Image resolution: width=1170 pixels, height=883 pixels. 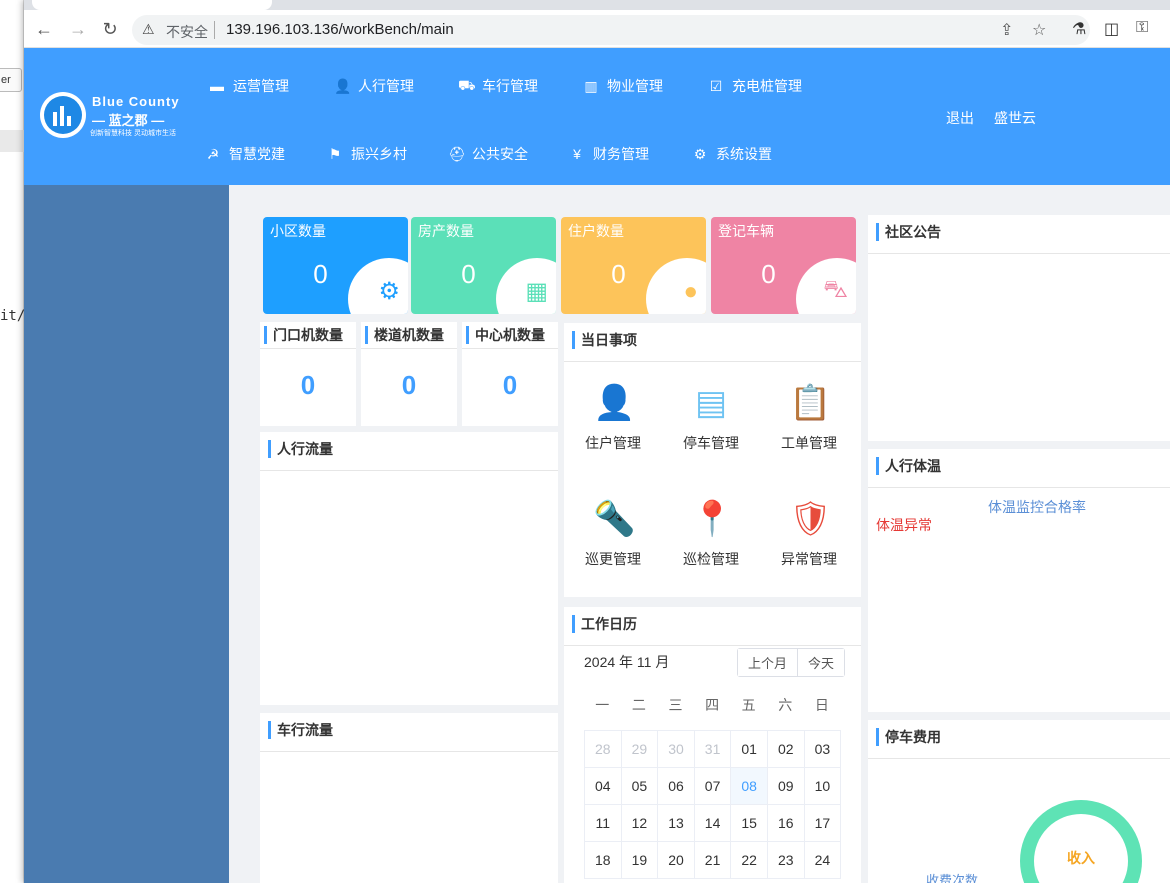 What do you see at coordinates (676, 786) in the screenshot?
I see `calendar-day: 06` at bounding box center [676, 786].